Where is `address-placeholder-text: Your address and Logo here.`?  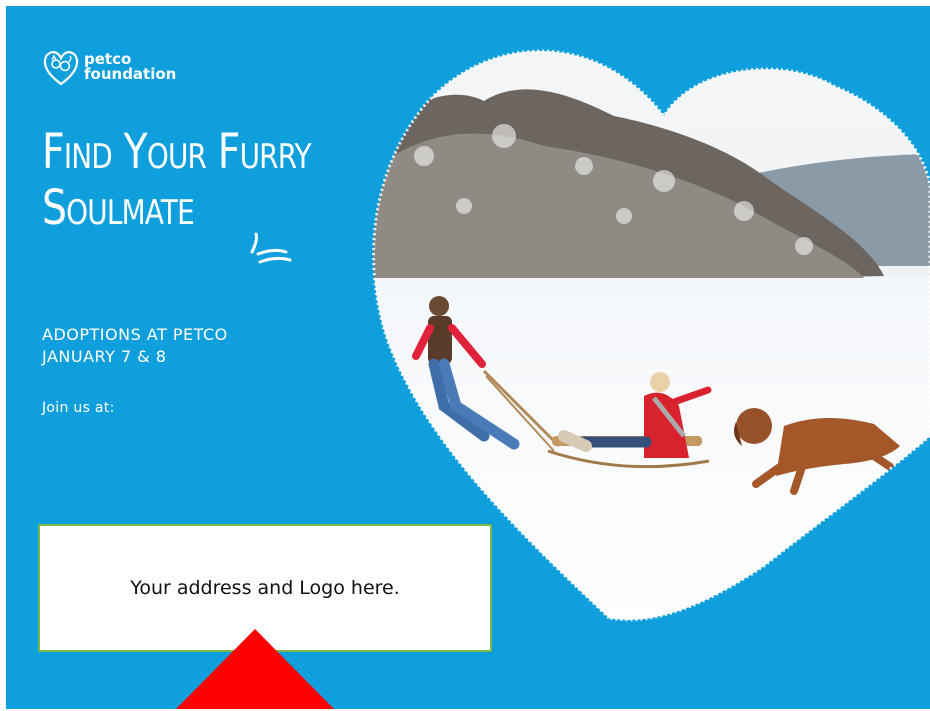
address-placeholder-text: Your address and Logo here. is located at coordinates (265, 588).